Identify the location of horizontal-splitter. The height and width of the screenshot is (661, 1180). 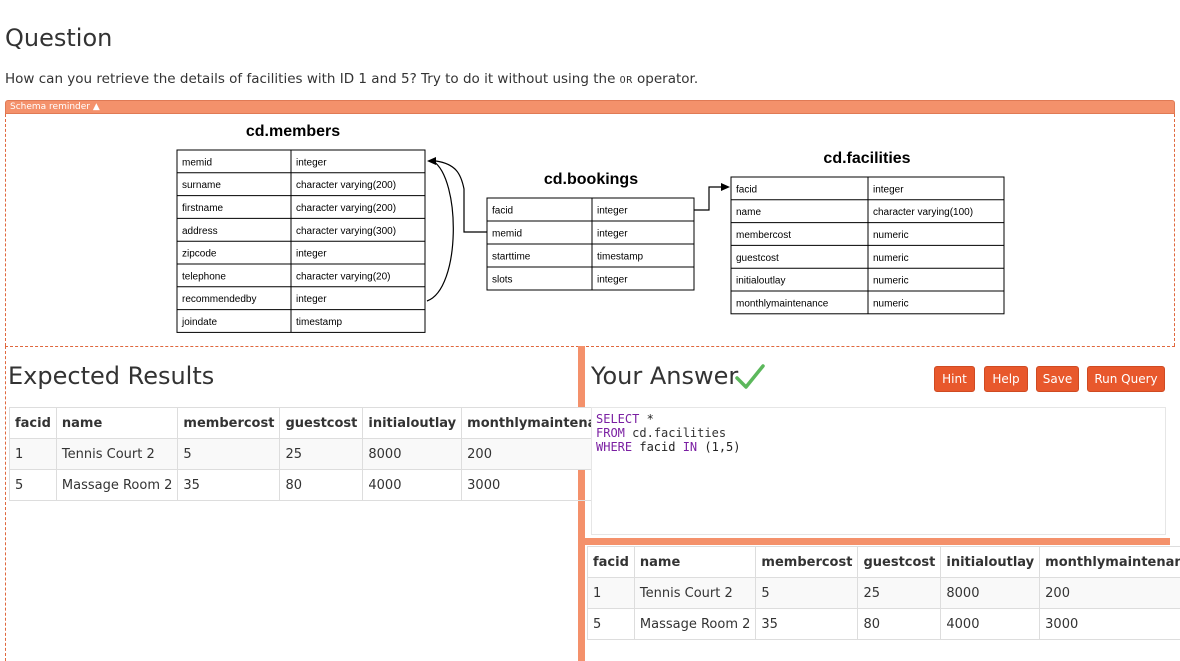
(877, 541).